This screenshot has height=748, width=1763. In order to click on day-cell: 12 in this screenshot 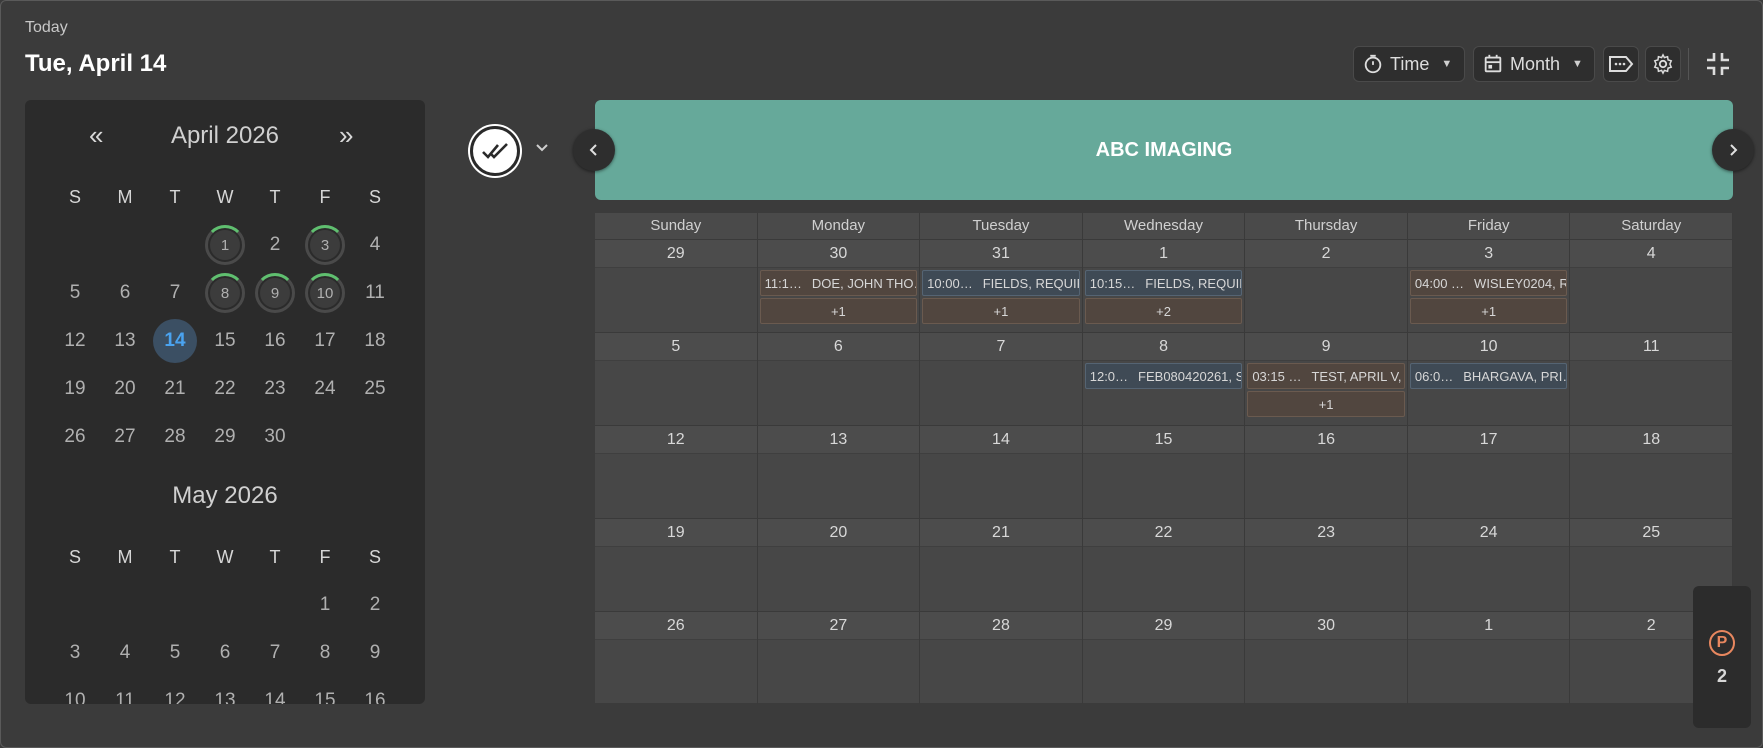, I will do `click(676, 472)`.